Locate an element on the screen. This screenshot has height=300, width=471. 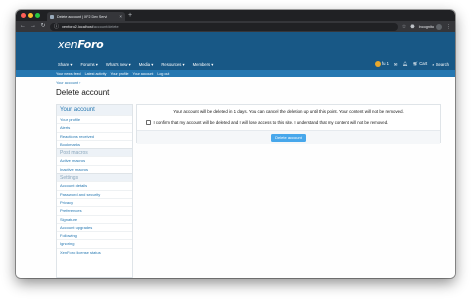
sidebar-item-ignoring: Ignoring is located at coordinates (94, 243).